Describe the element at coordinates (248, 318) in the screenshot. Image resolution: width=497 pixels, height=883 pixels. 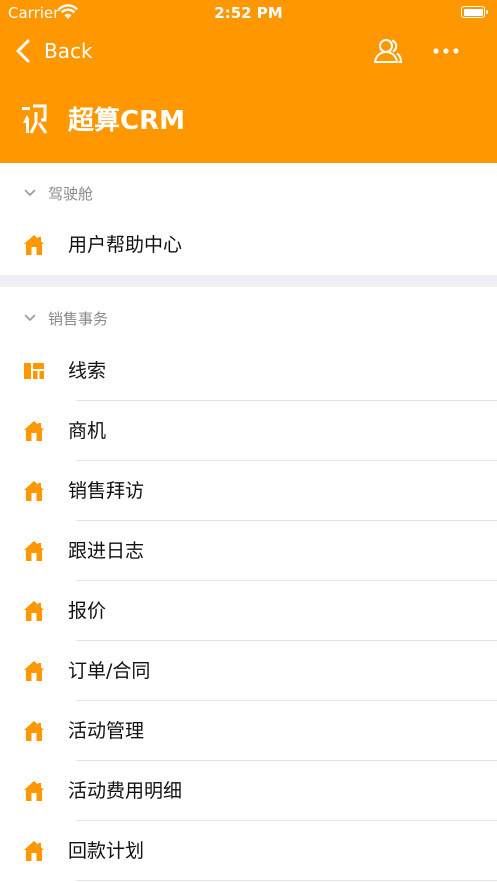
I see `section-header-sales: 销售事务` at that location.